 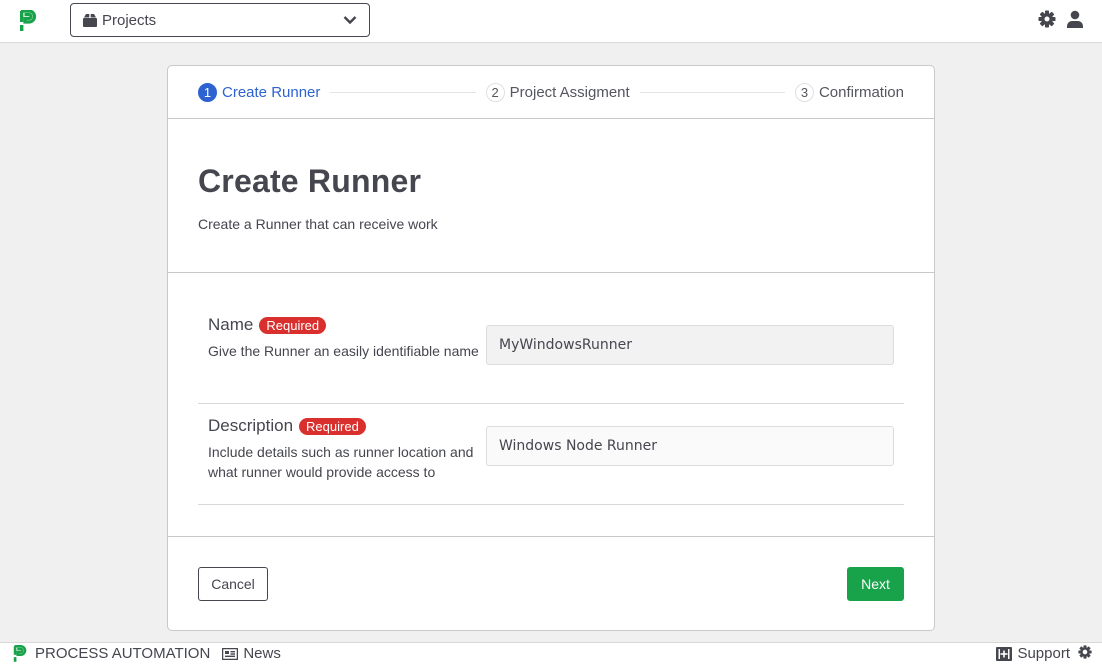 I want to click on next-button: Next, so click(x=875, y=584).